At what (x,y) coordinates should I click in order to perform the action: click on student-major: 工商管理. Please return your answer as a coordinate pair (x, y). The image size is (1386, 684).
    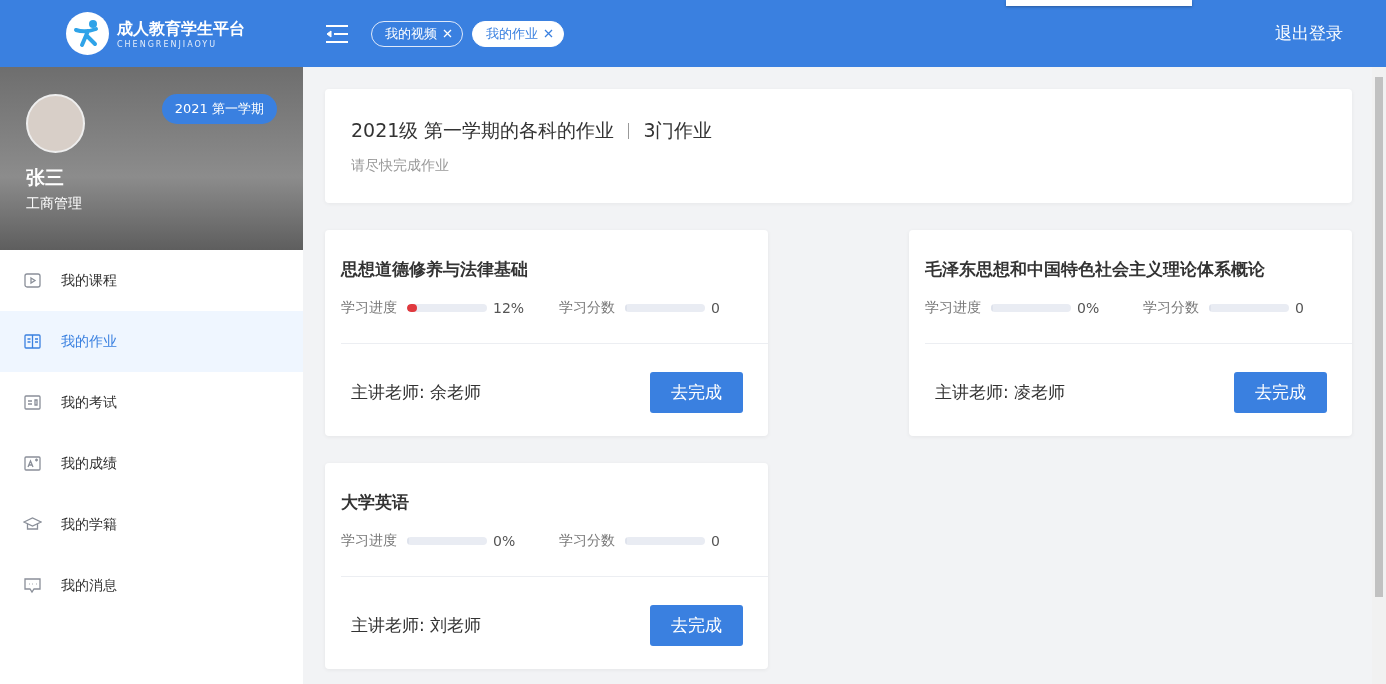
    Looking at the image, I should click on (54, 204).